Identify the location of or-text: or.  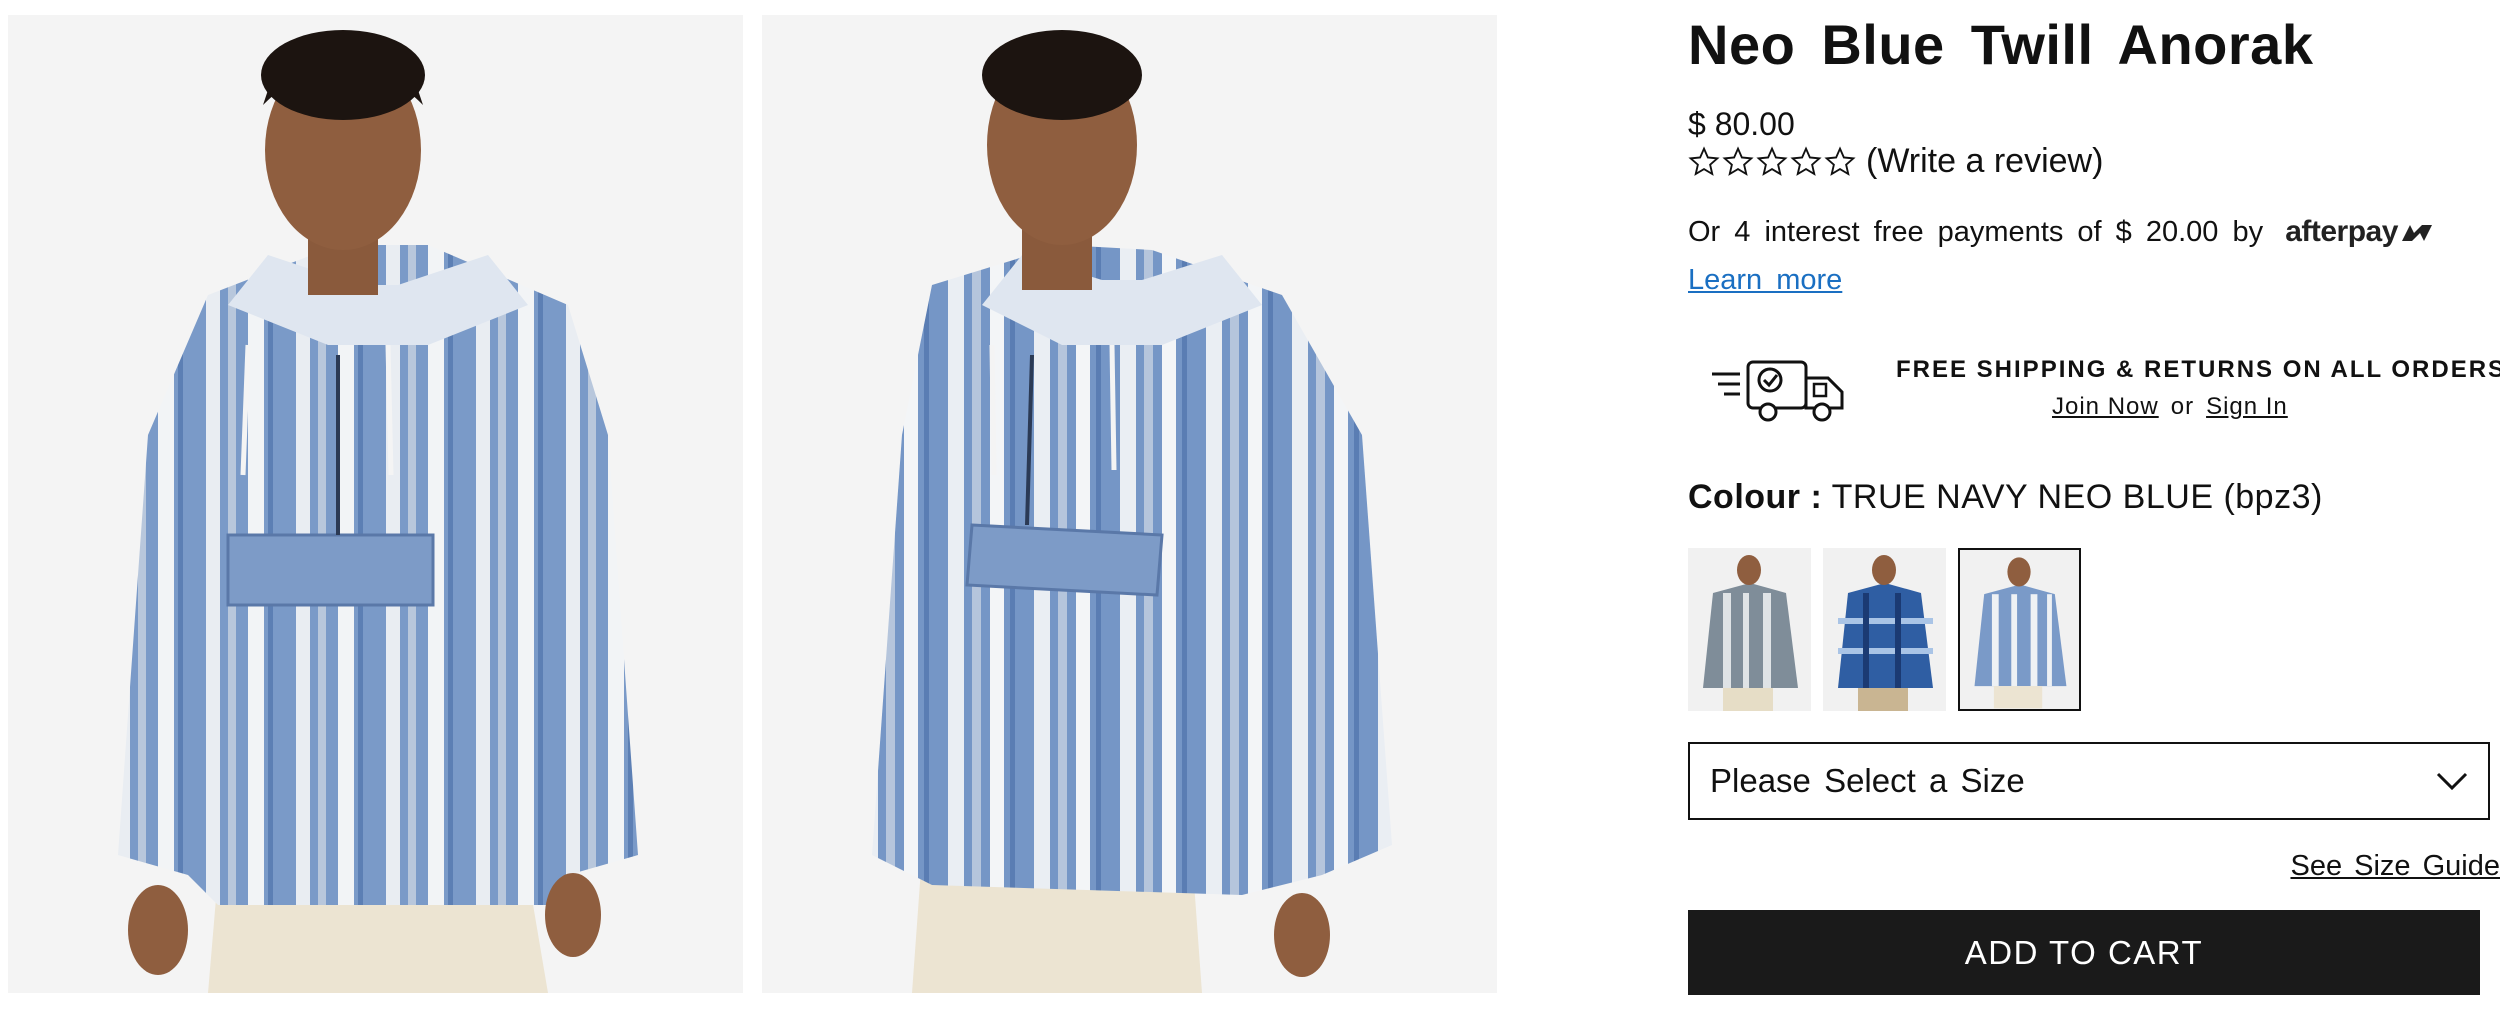
(2182, 406).